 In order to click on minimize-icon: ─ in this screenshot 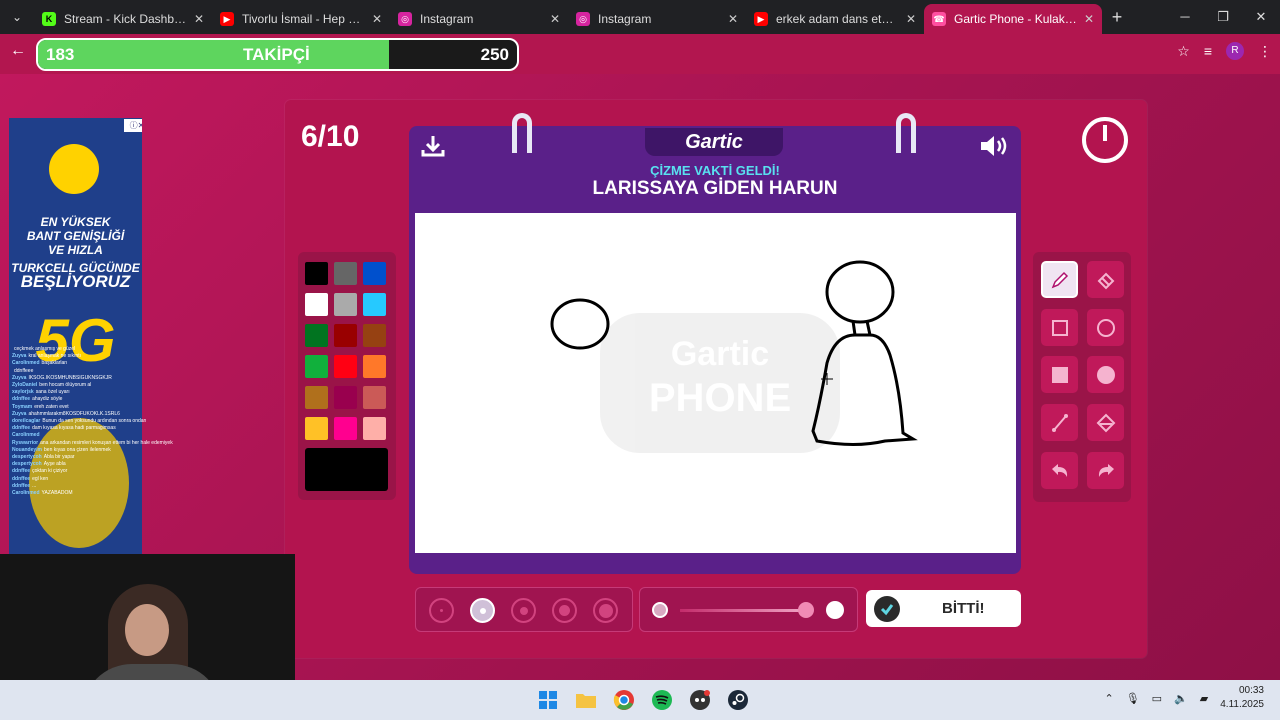, I will do `click(1185, 17)`.